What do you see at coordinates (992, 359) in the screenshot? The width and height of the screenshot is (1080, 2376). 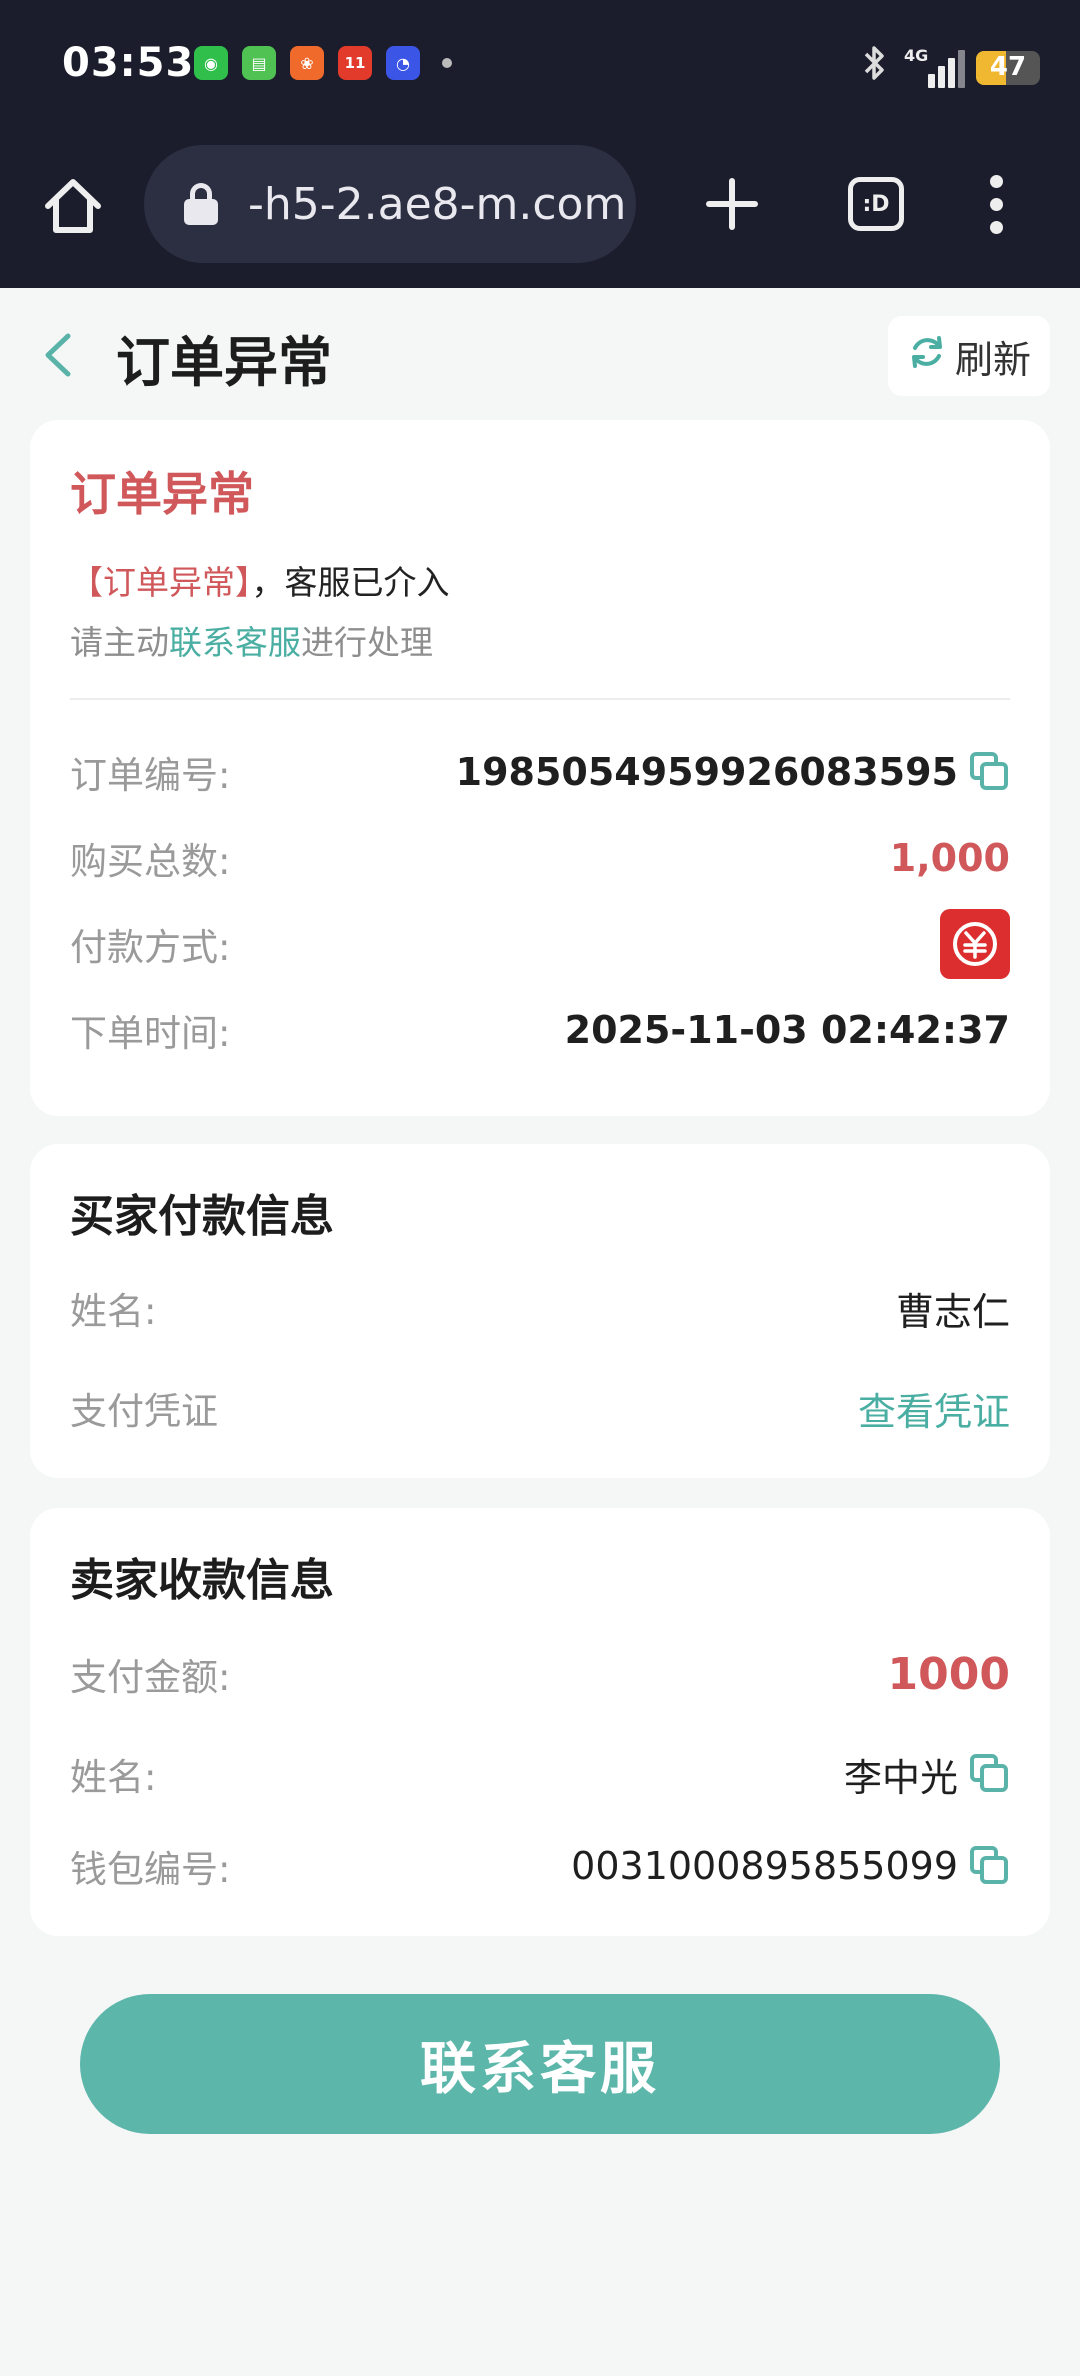 I see `refresh-label: 刷新` at bounding box center [992, 359].